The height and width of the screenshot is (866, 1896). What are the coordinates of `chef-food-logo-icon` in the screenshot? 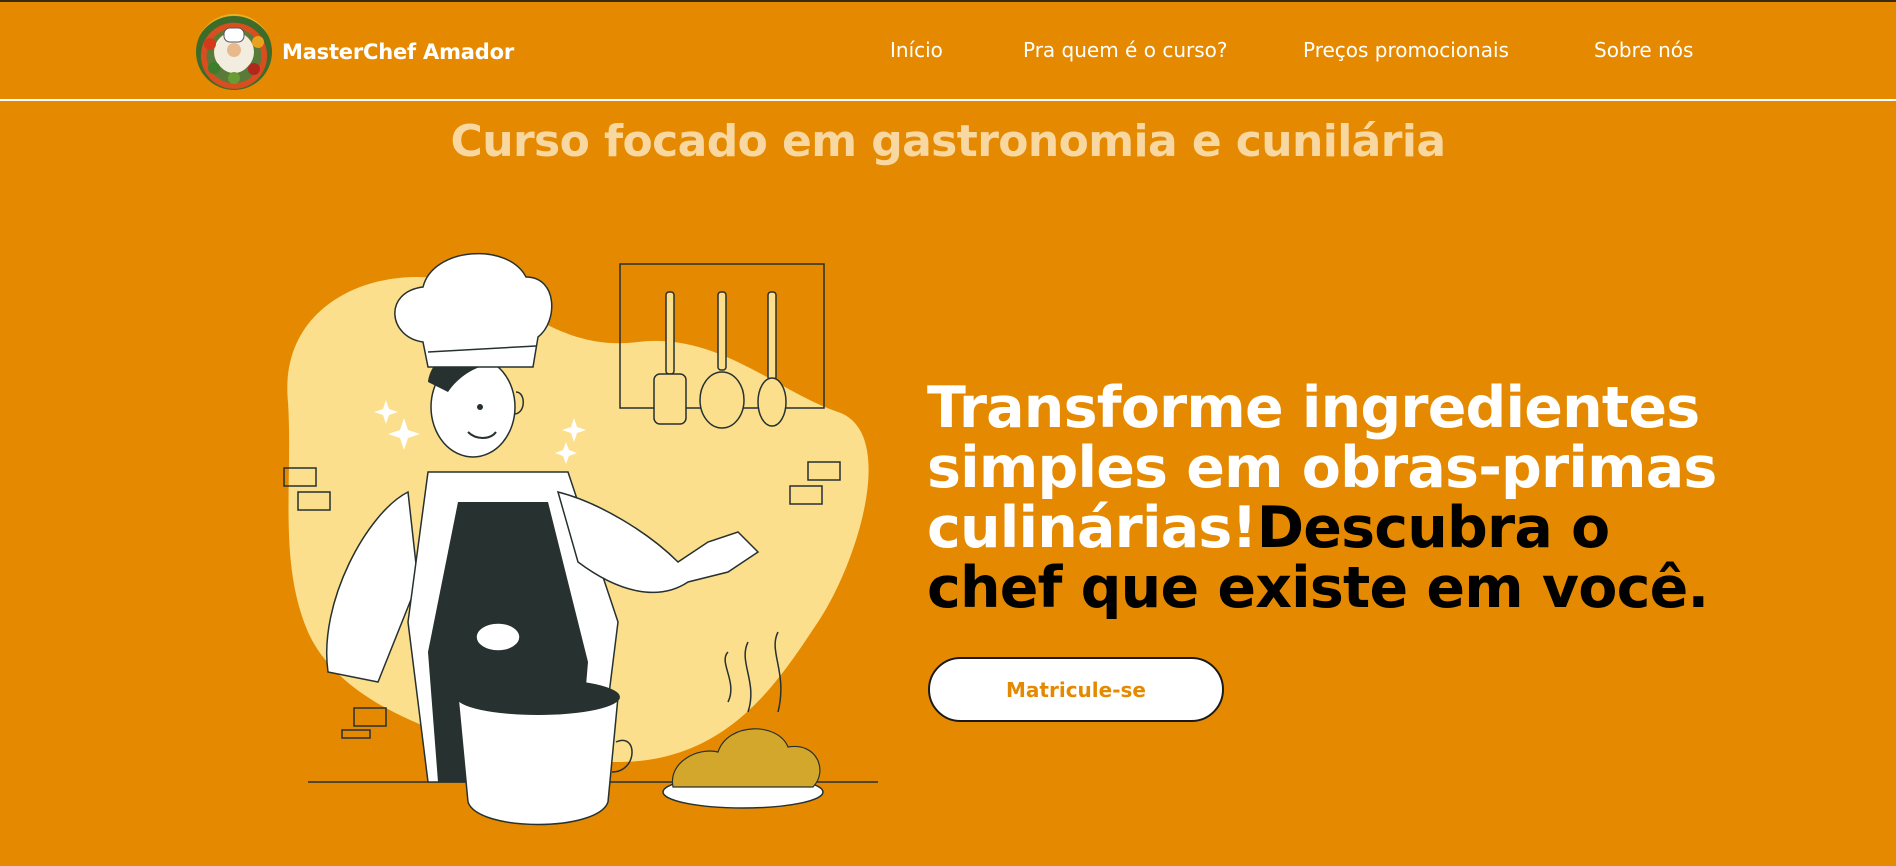 It's located at (234, 52).